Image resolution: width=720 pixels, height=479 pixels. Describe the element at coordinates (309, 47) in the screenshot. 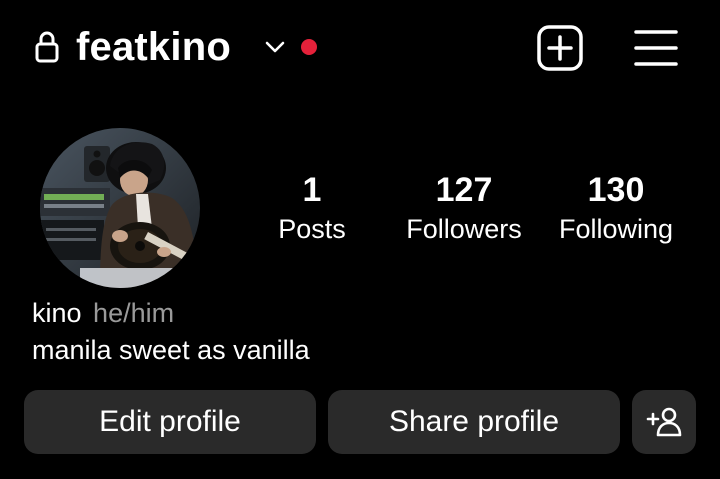

I see `notification-dot` at that location.